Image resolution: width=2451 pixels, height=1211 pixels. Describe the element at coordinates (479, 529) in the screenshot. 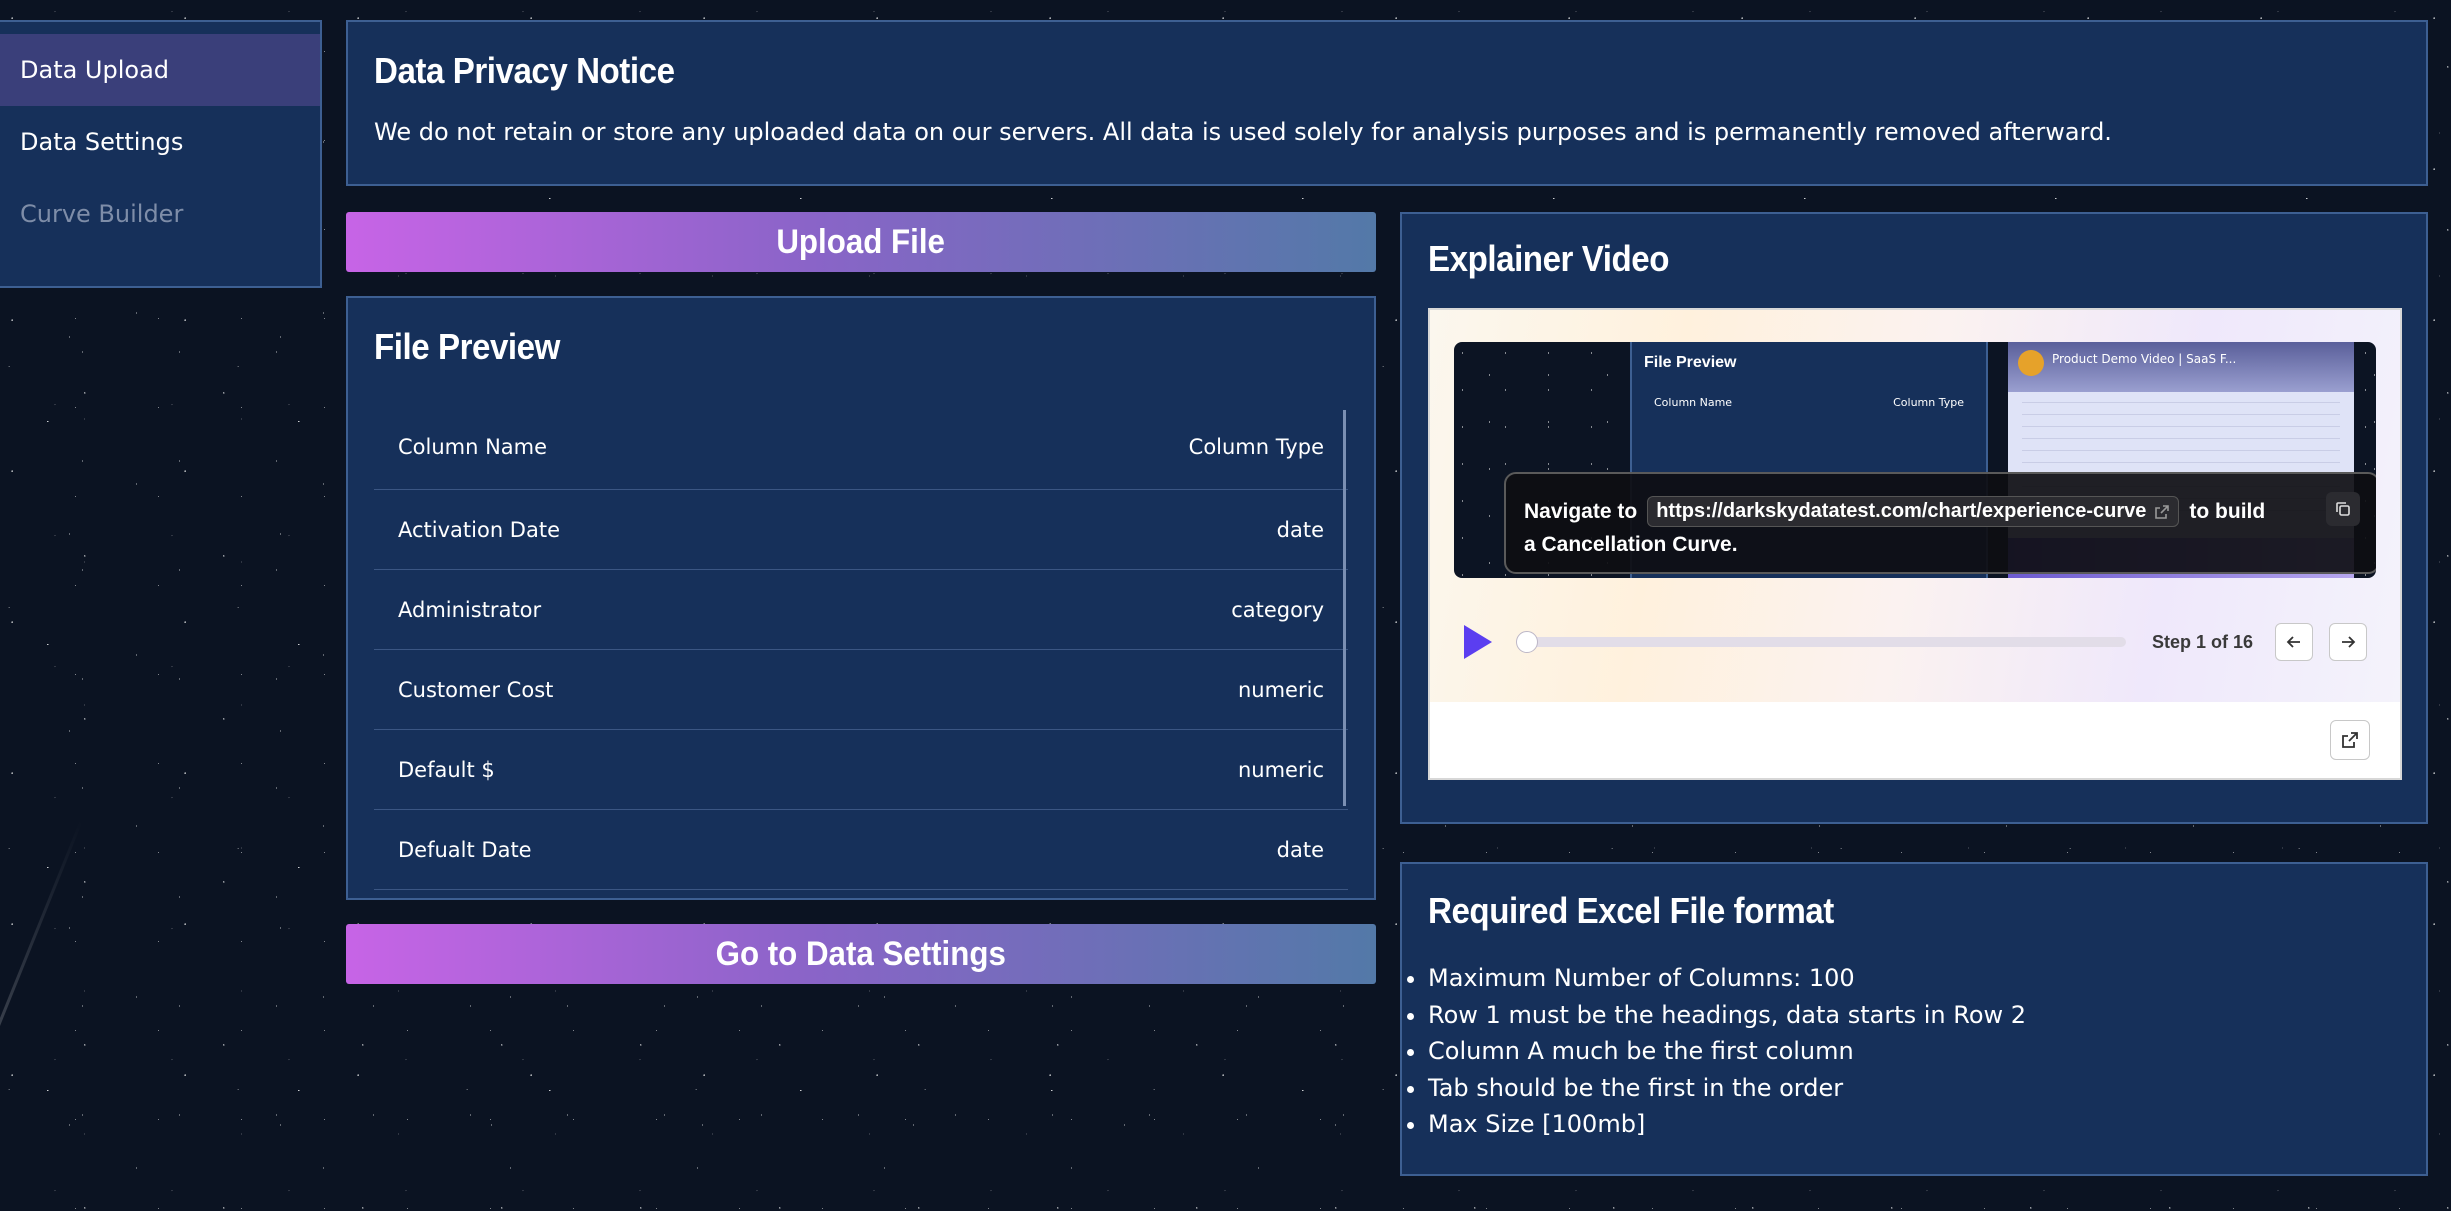

I see `row-column-name: Activation Date` at that location.